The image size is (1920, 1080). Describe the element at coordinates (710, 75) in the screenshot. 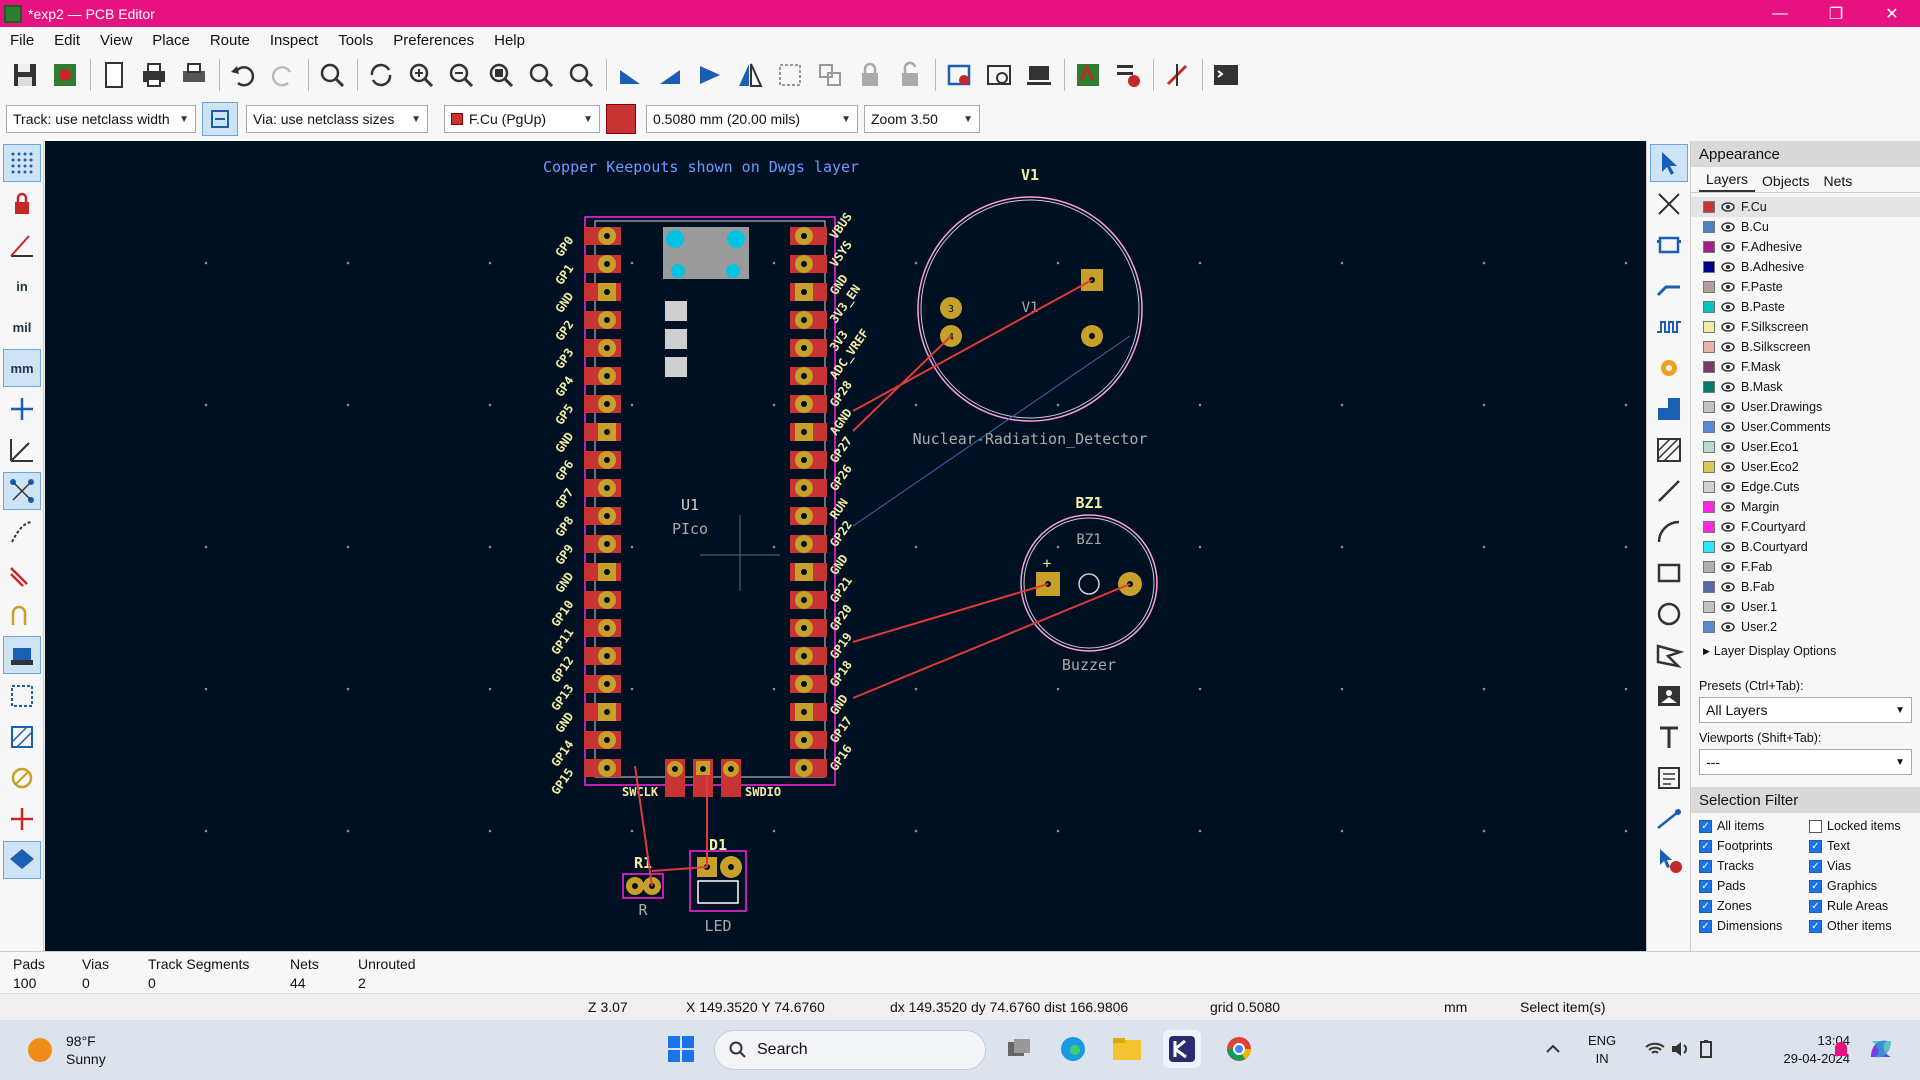

I see `flip-icon` at that location.